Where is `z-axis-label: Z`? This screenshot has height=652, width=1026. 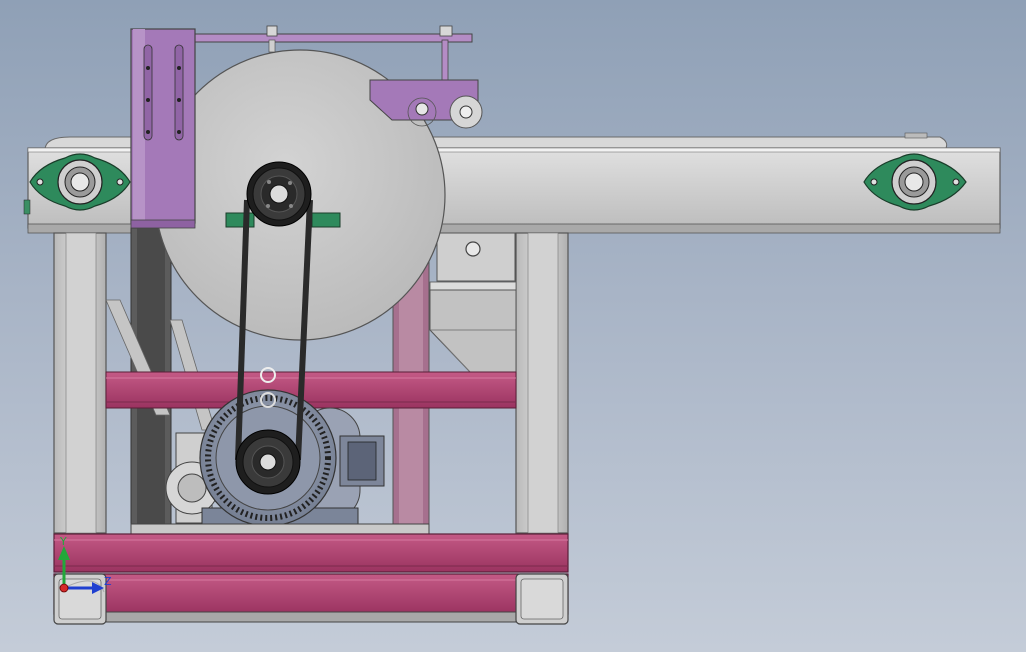 z-axis-label: Z is located at coordinates (108, 581).